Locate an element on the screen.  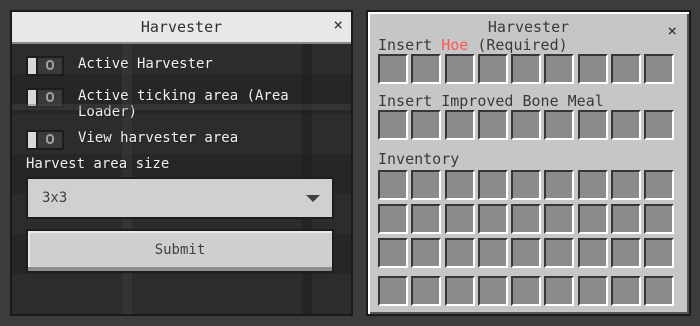
caret-down-icon is located at coordinates (313, 198).